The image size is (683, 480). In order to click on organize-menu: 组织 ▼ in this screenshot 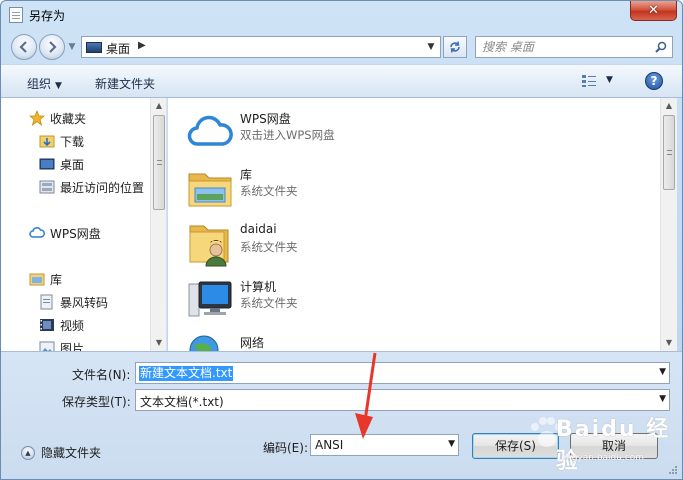, I will do `click(44, 83)`.